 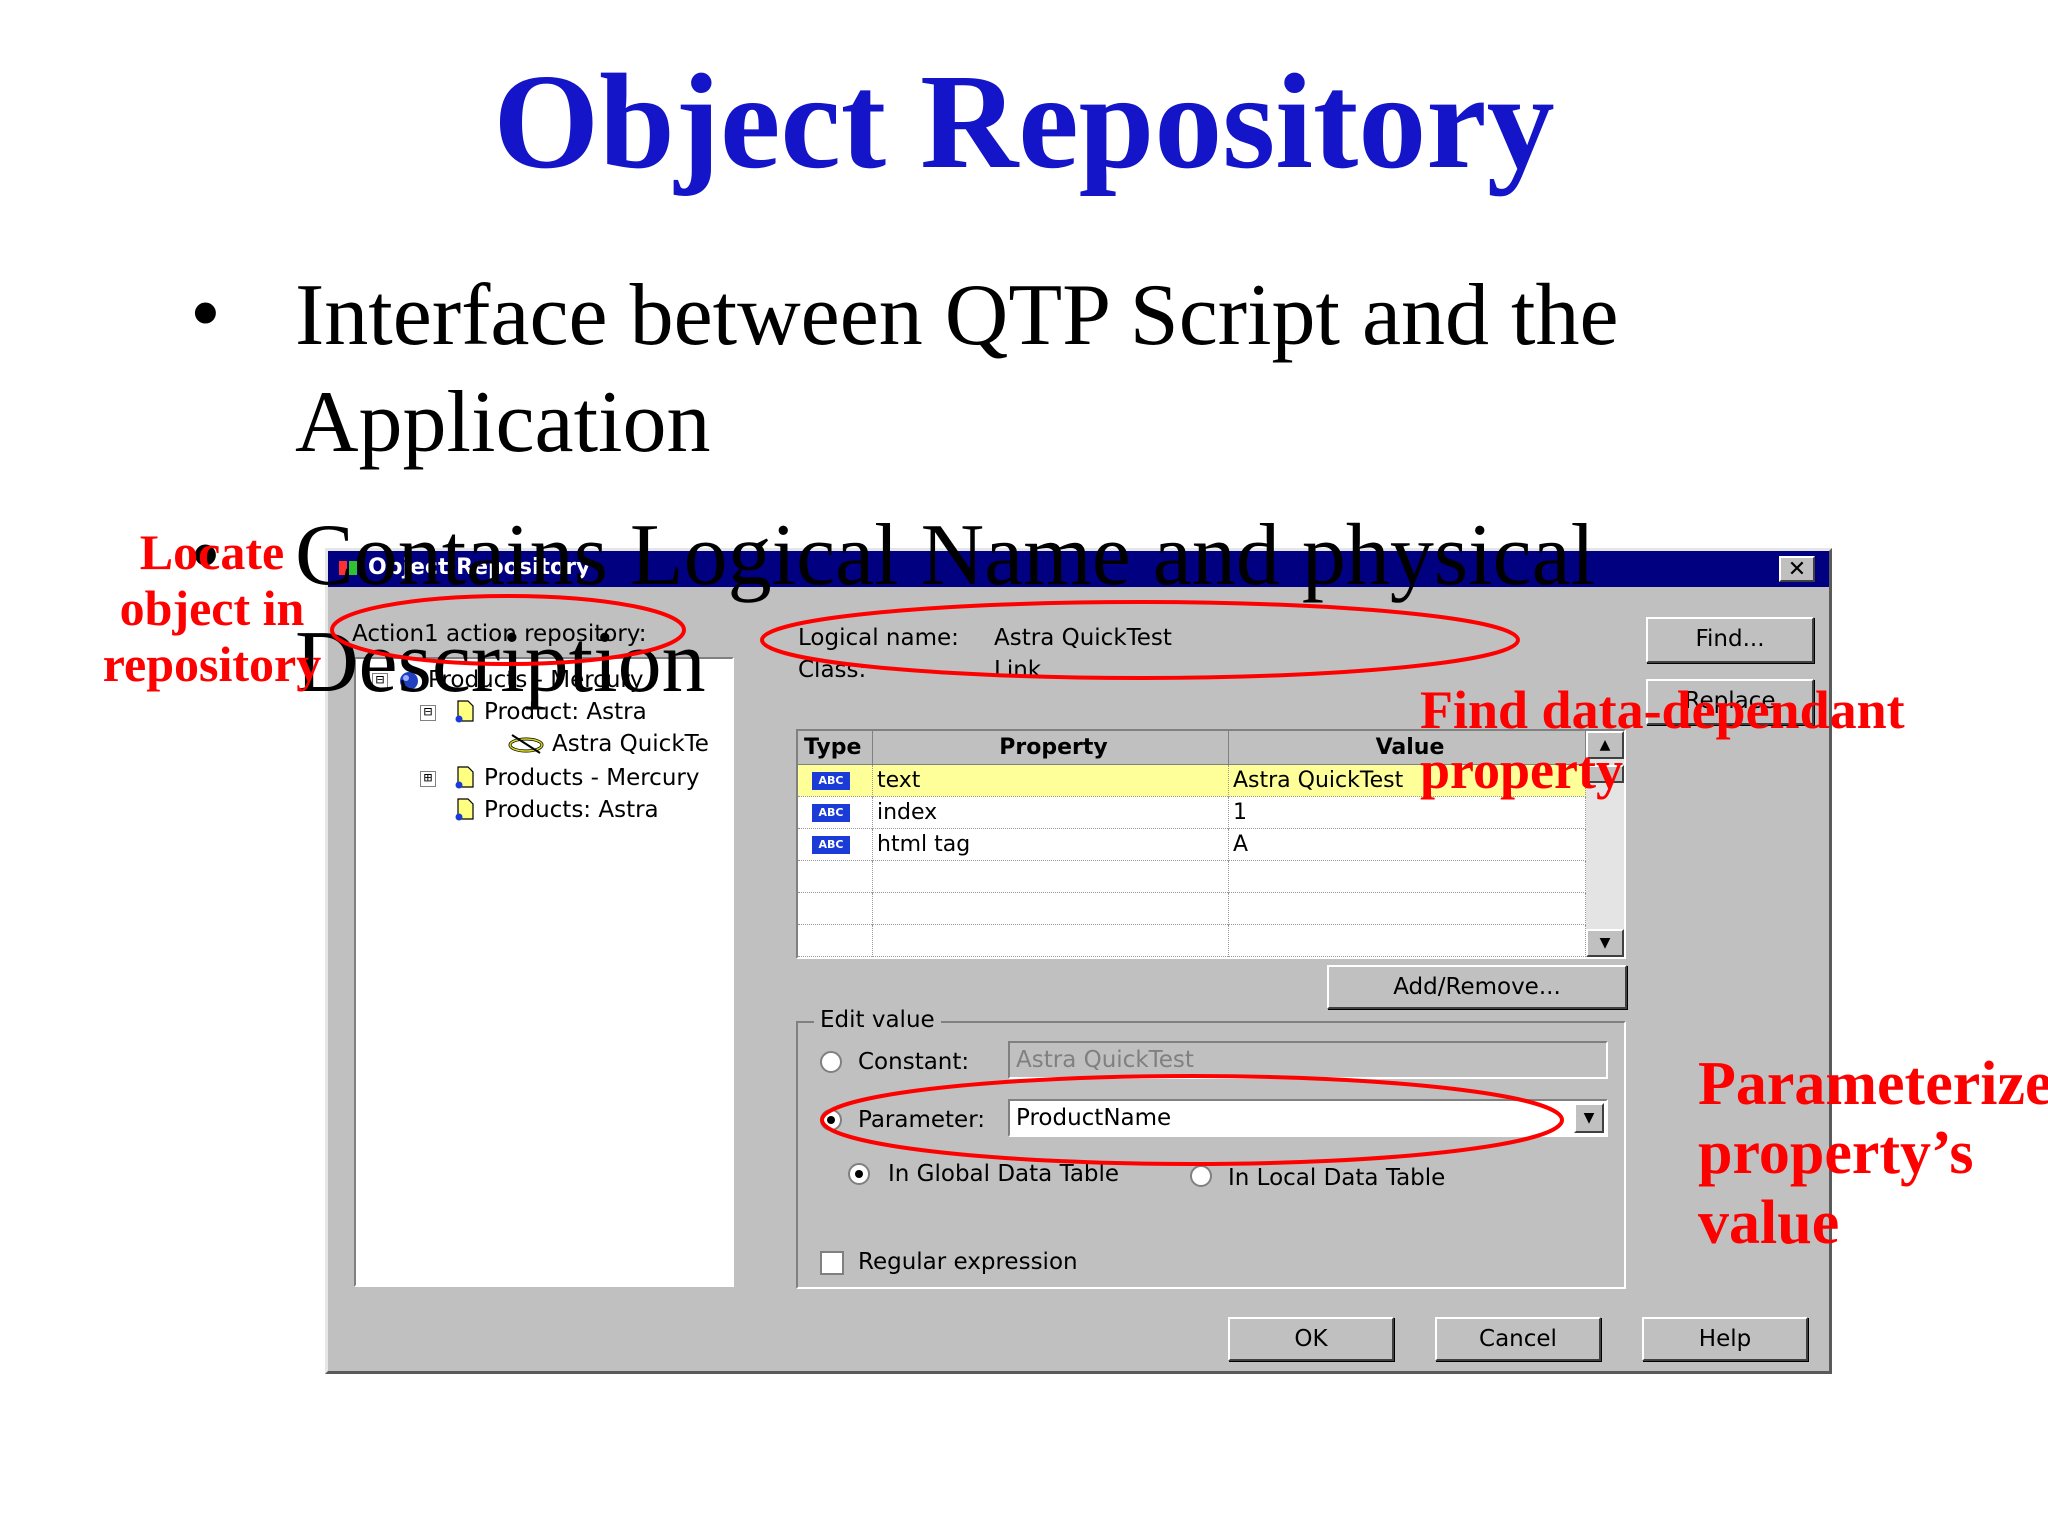 What do you see at coordinates (1725, 1339) in the screenshot?
I see `help-button: Help` at bounding box center [1725, 1339].